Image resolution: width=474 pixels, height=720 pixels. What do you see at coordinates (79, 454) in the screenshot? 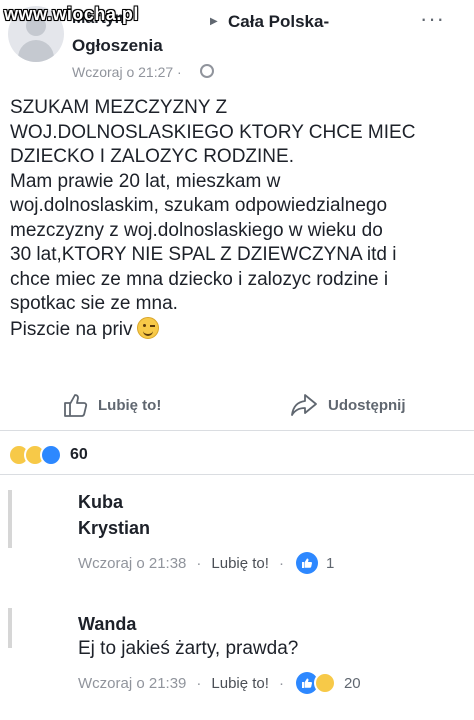
I see `reactions-count: 60` at bounding box center [79, 454].